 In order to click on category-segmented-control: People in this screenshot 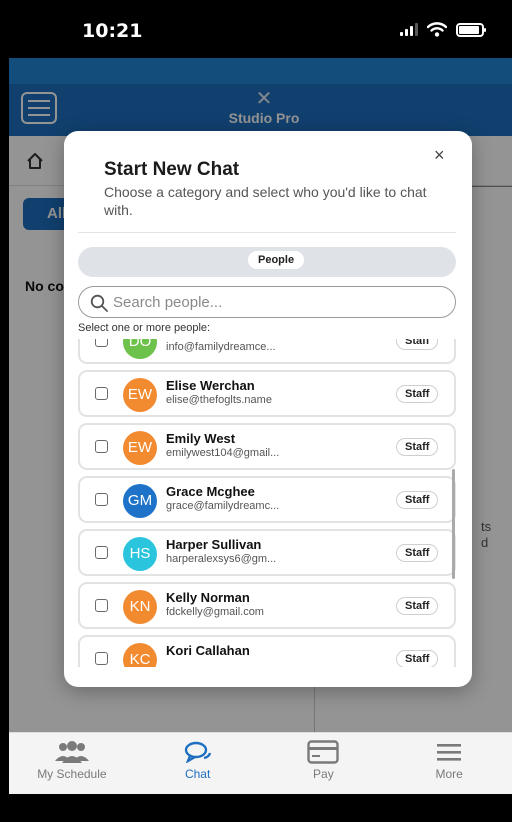, I will do `click(267, 262)`.